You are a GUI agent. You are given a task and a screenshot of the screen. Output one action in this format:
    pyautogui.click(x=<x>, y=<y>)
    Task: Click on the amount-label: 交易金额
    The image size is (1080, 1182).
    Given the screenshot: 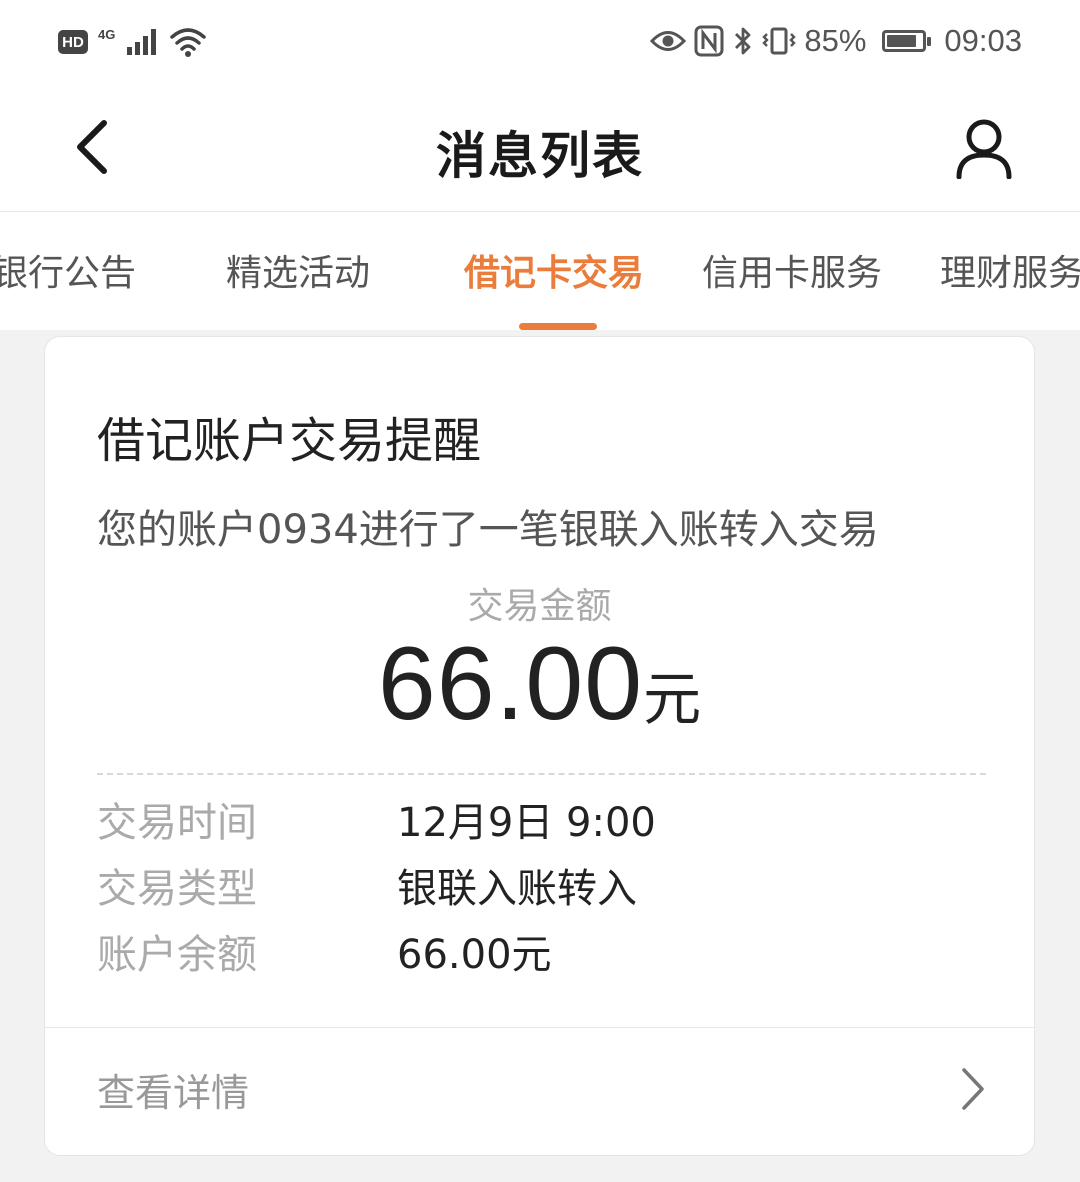 What is the action you would take?
    pyautogui.click(x=539, y=606)
    